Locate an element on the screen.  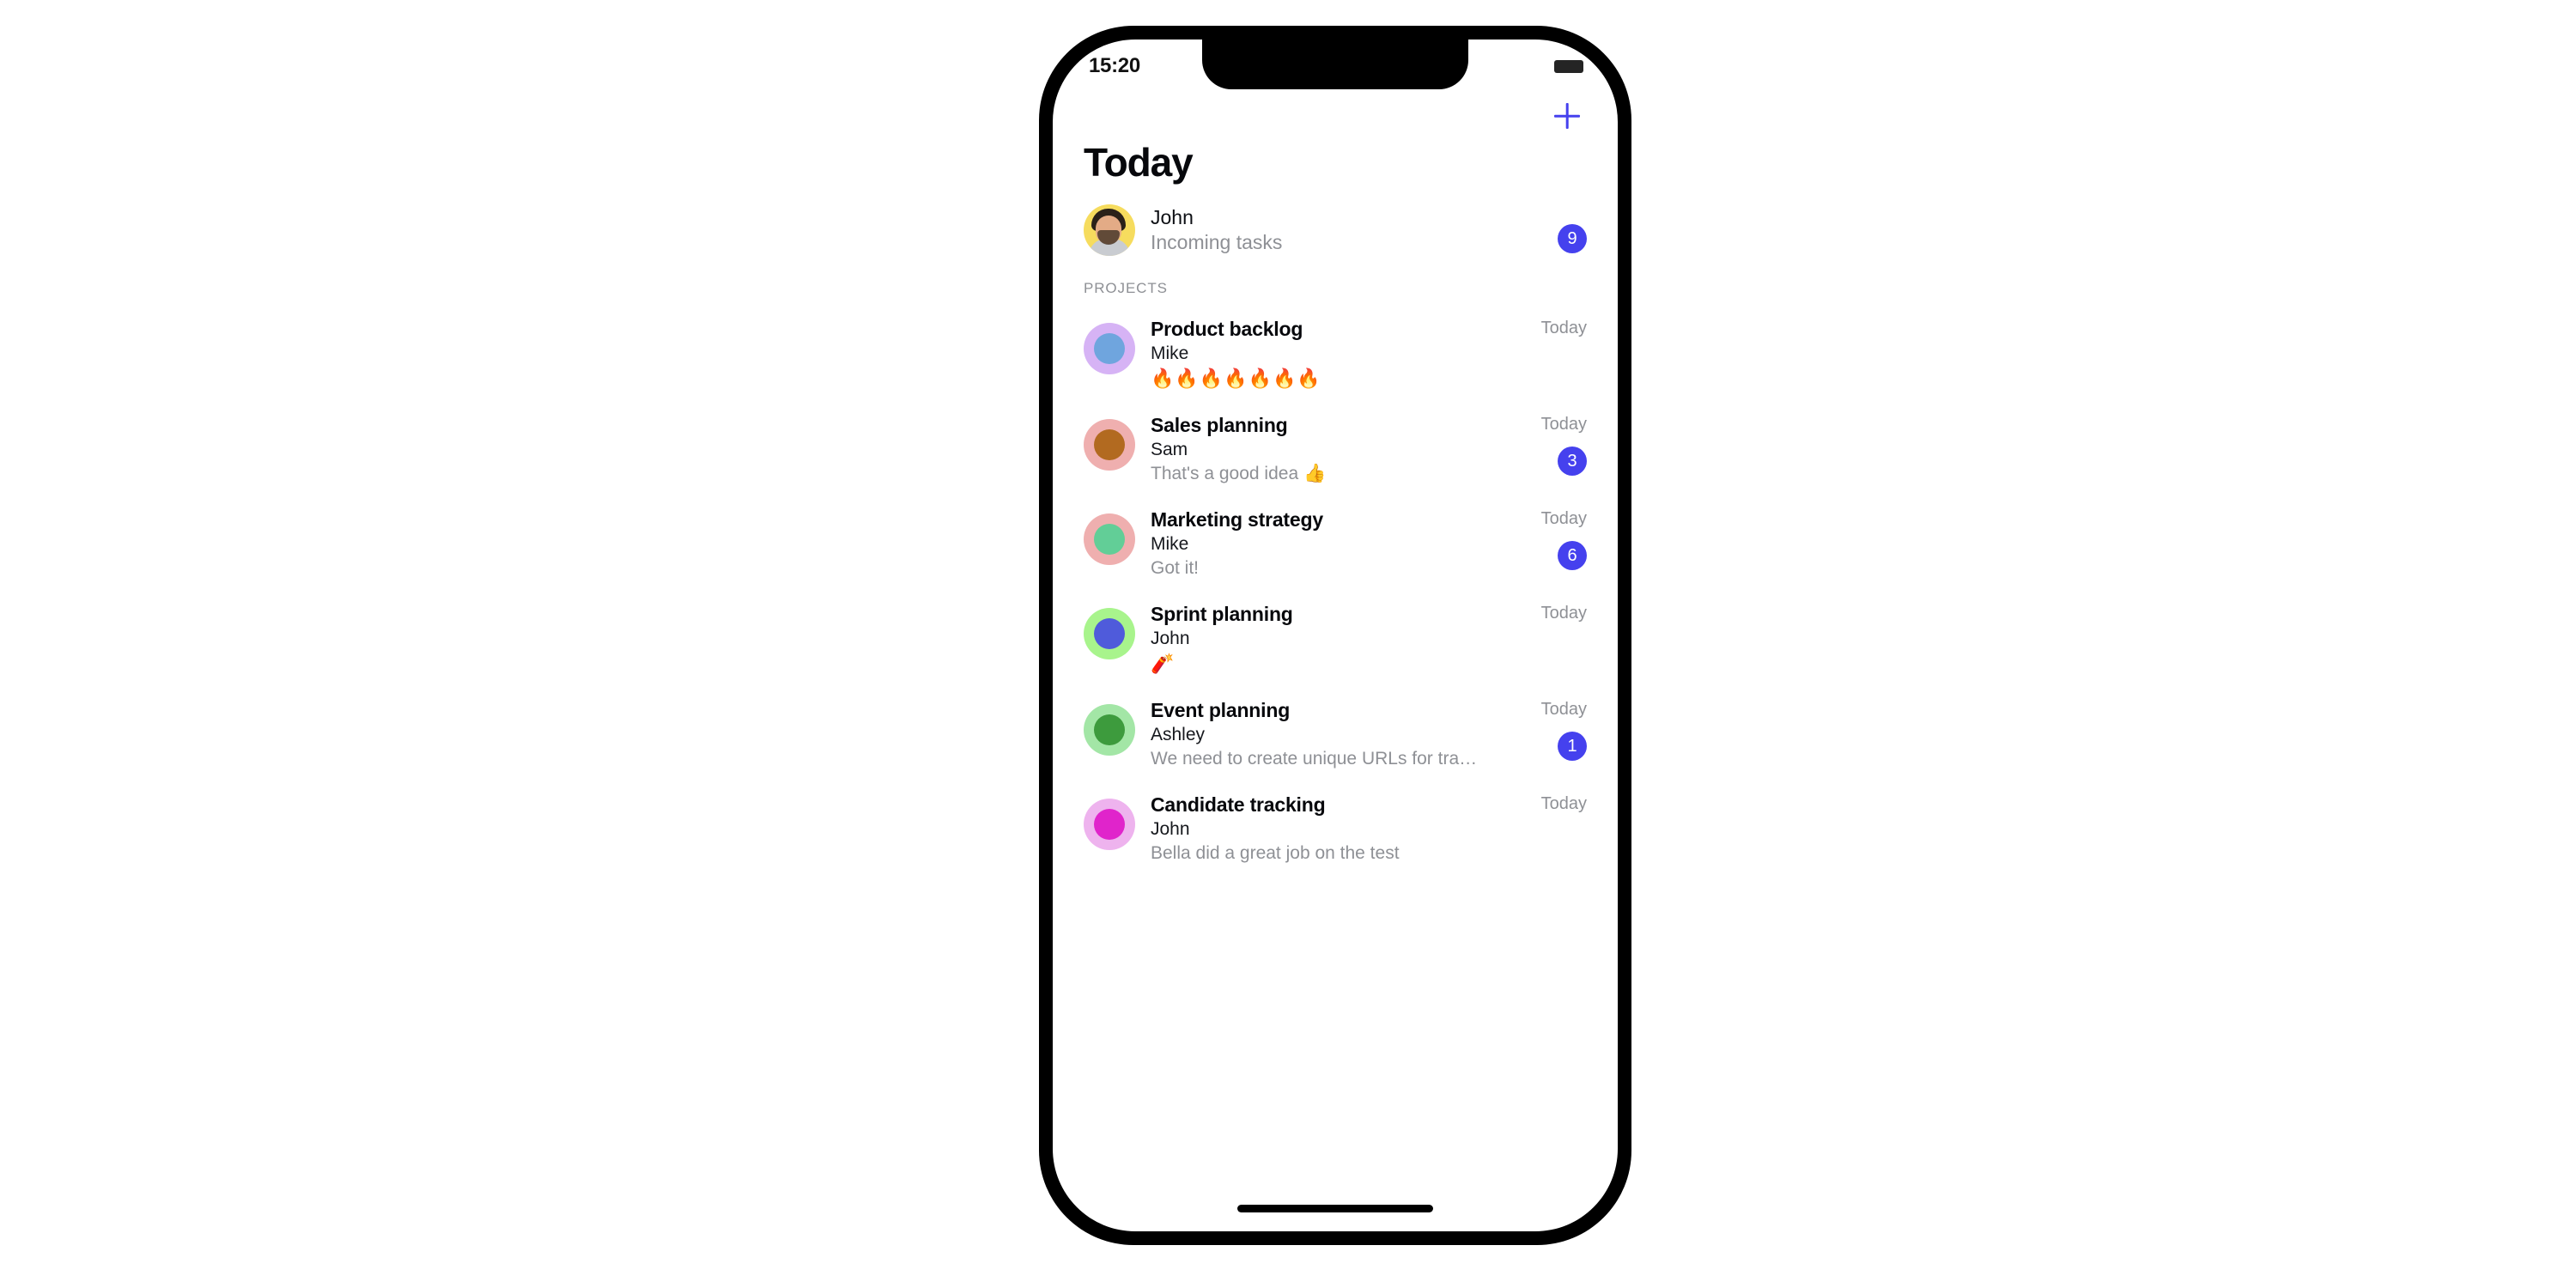
project-preview: 🔥🔥🔥🔥🔥🔥🔥 is located at coordinates (1236, 379).